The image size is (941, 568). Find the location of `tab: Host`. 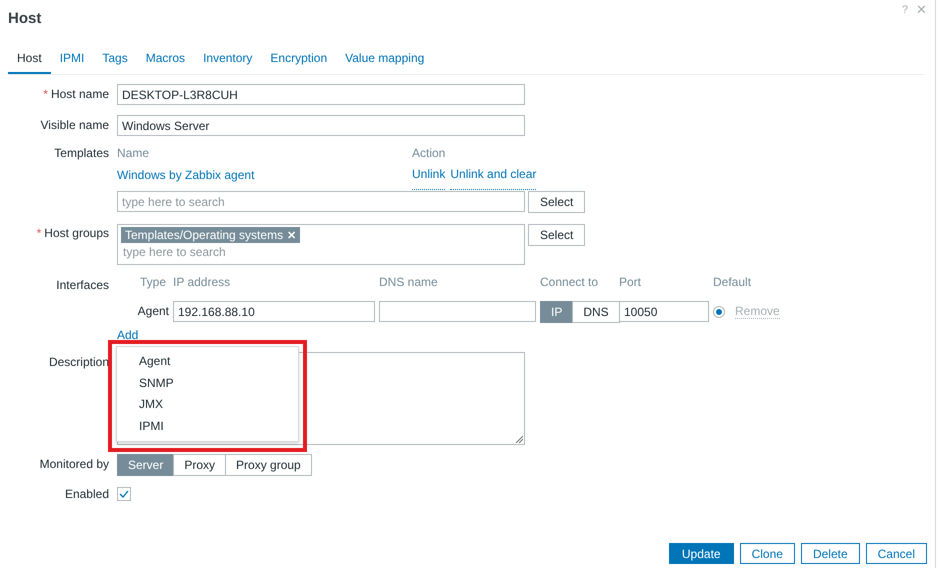

tab: Host is located at coordinates (29, 62).